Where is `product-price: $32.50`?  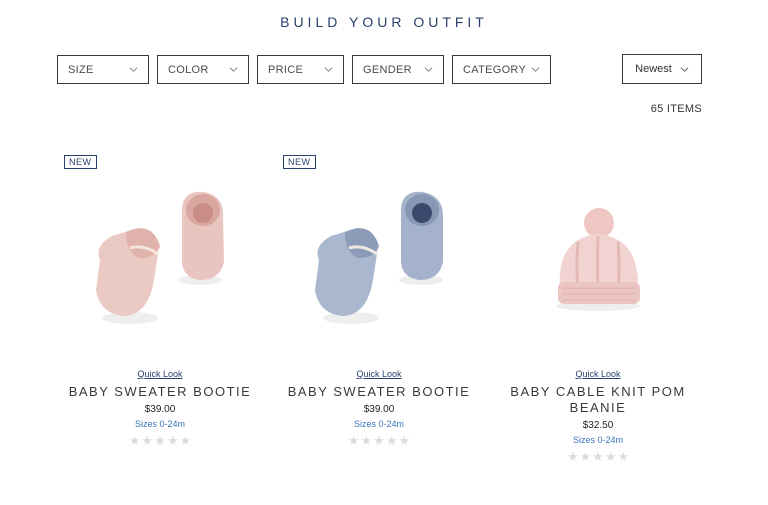
product-price: $32.50 is located at coordinates (598, 425).